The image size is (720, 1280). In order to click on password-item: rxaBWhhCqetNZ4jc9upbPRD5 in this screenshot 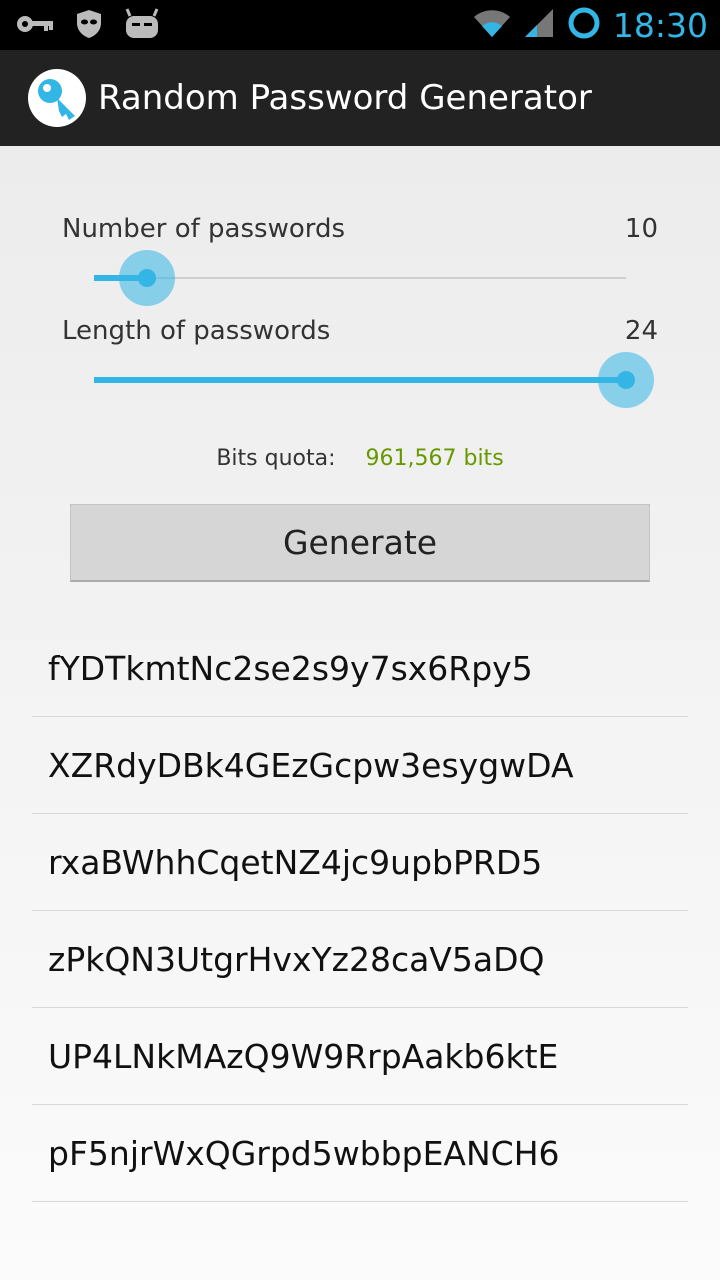, I will do `click(360, 862)`.